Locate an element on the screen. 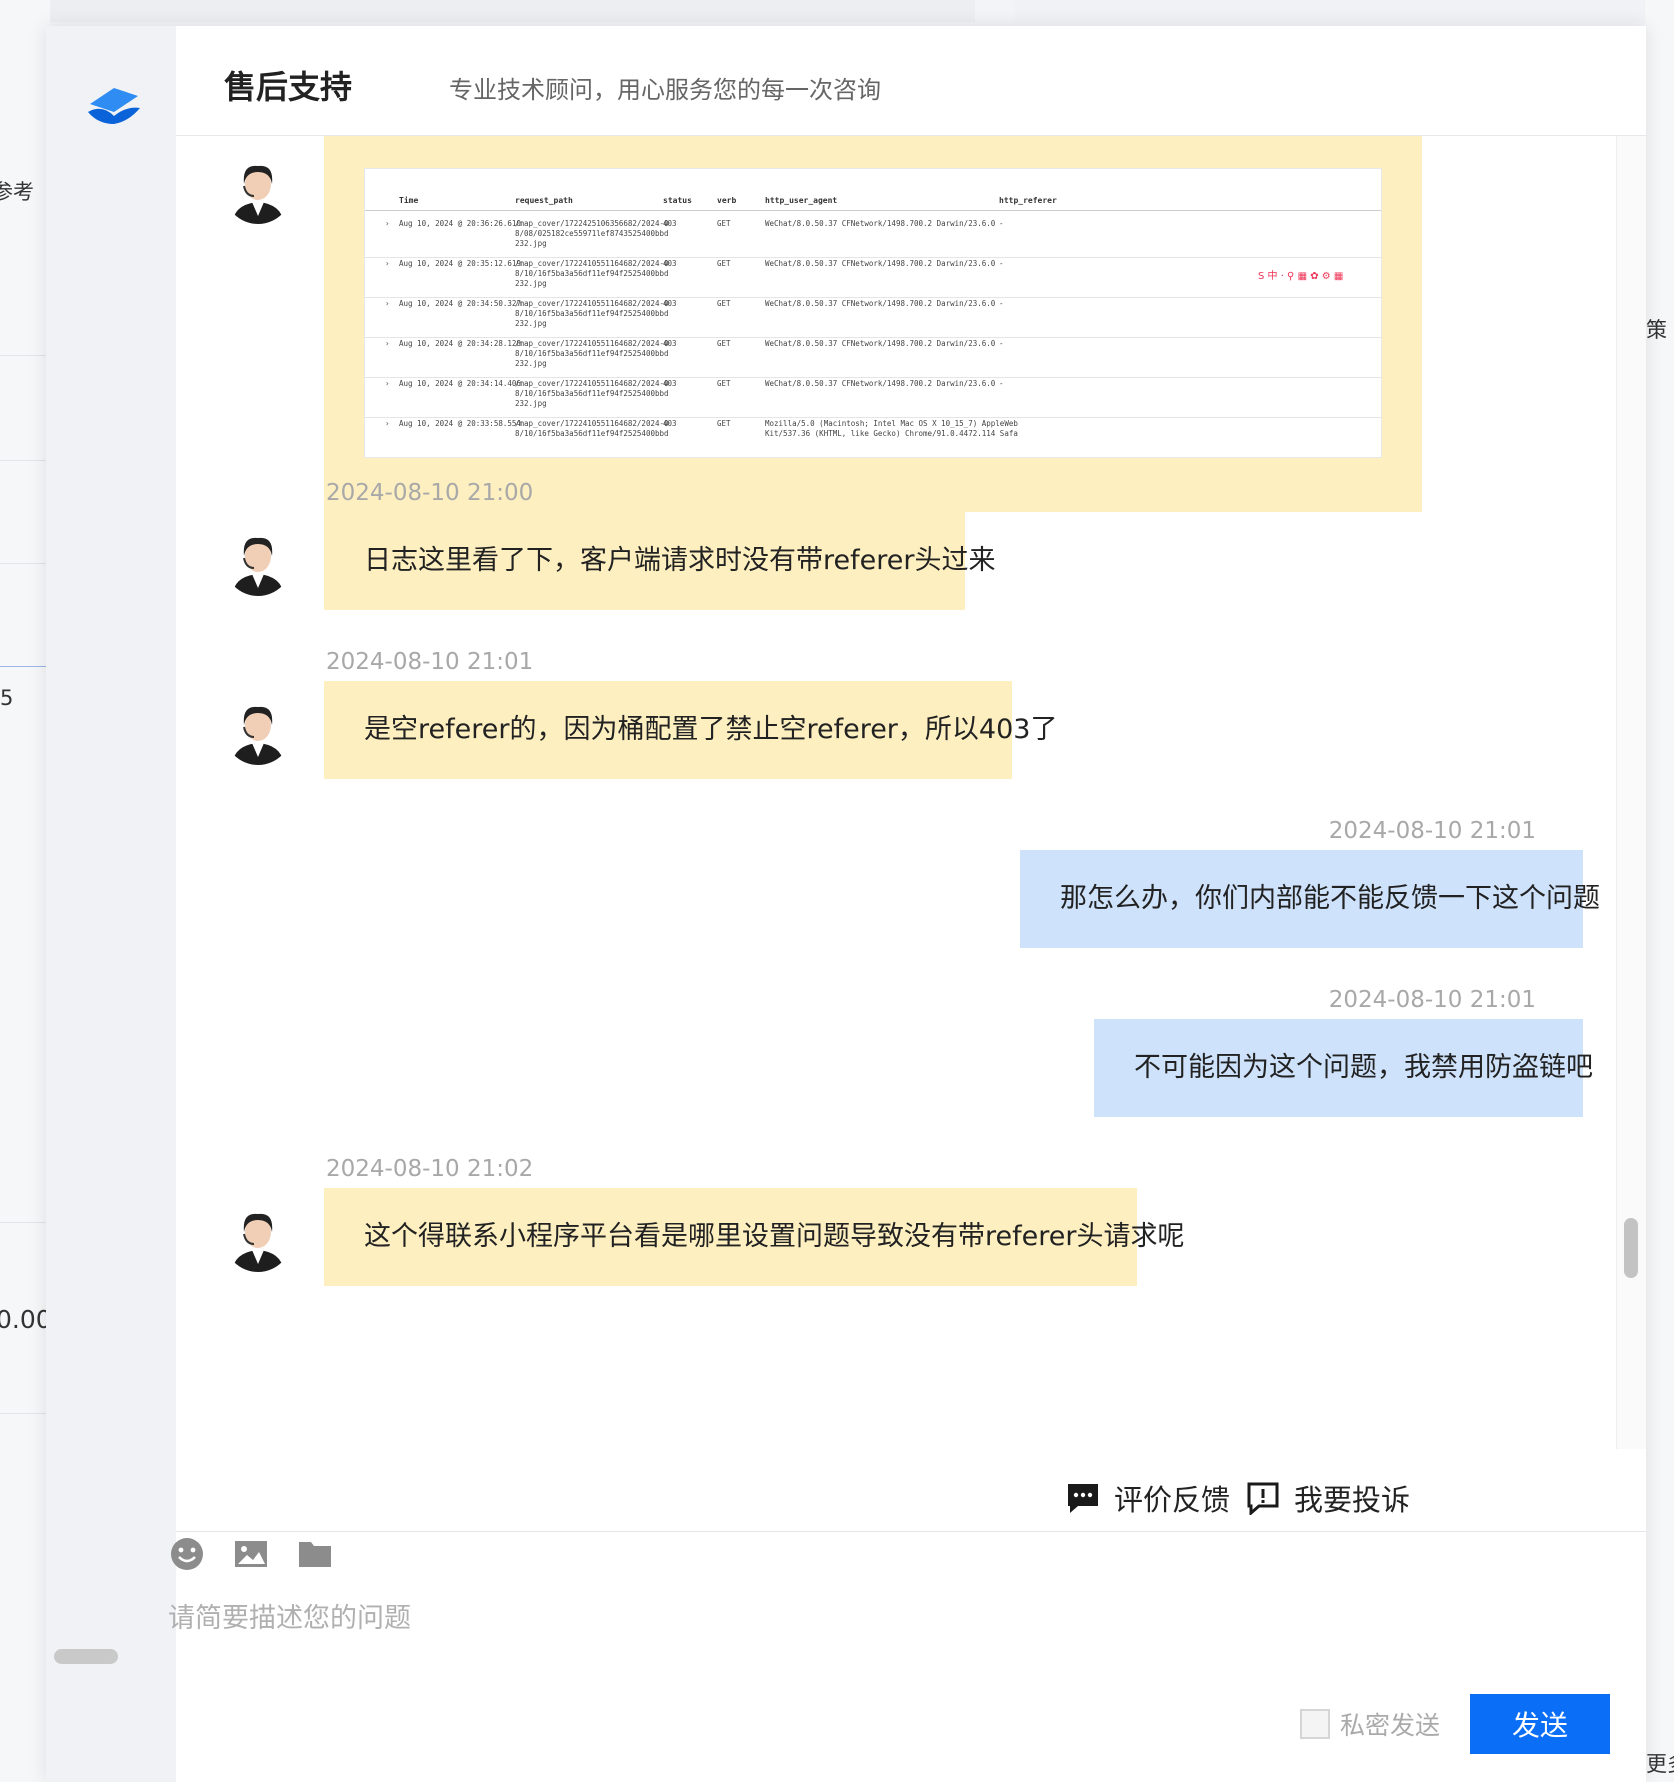  chat-feedback-icon is located at coordinates (1083, 1498).